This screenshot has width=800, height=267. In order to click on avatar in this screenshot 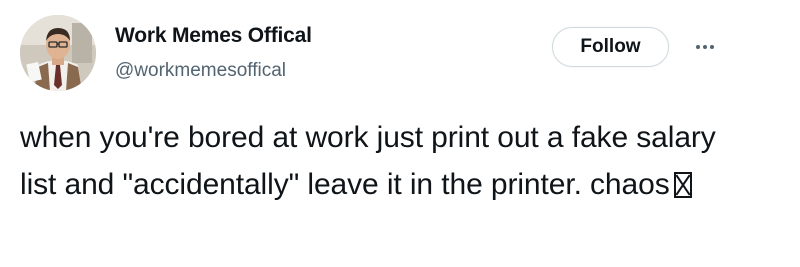, I will do `click(58, 53)`.